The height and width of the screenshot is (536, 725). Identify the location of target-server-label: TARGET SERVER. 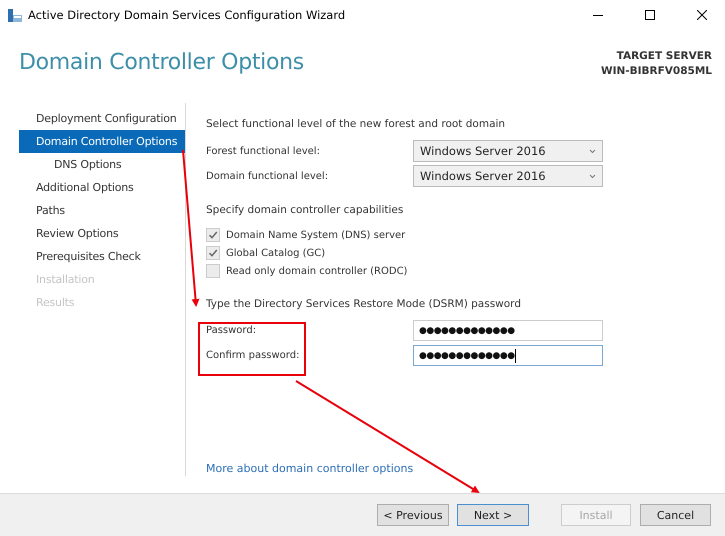
(664, 56).